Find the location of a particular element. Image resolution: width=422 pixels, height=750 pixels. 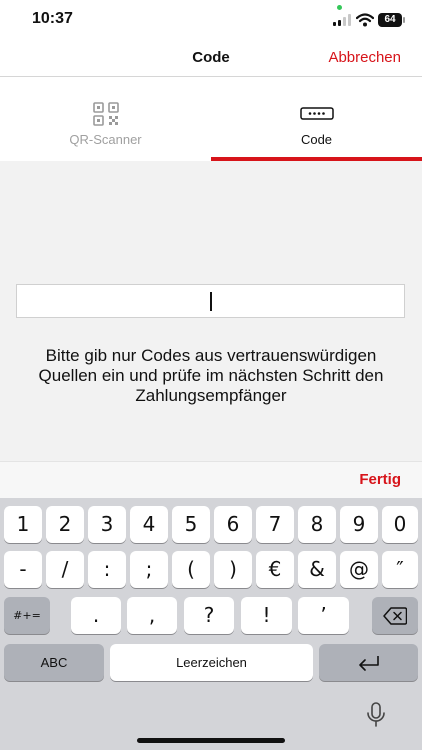

qr-code-icon is located at coordinates (105, 114).